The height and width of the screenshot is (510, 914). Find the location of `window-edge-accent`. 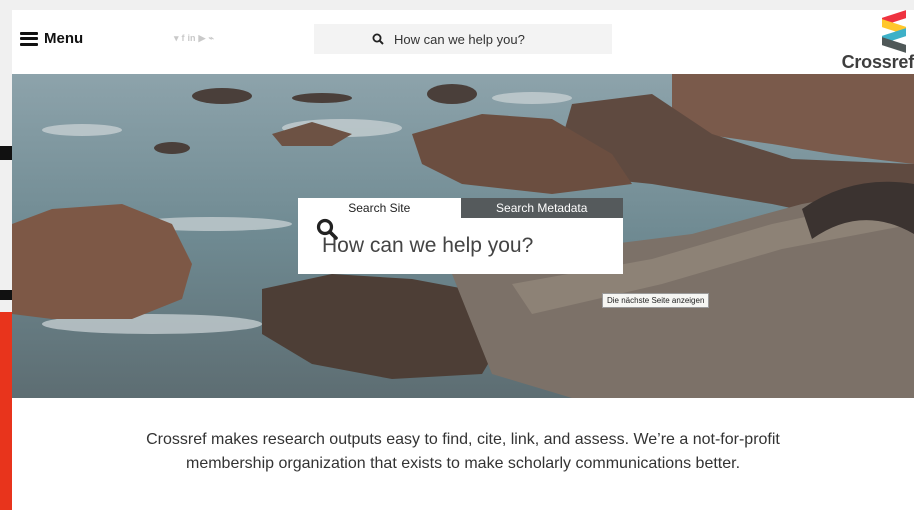

window-edge-accent is located at coordinates (6, 411).